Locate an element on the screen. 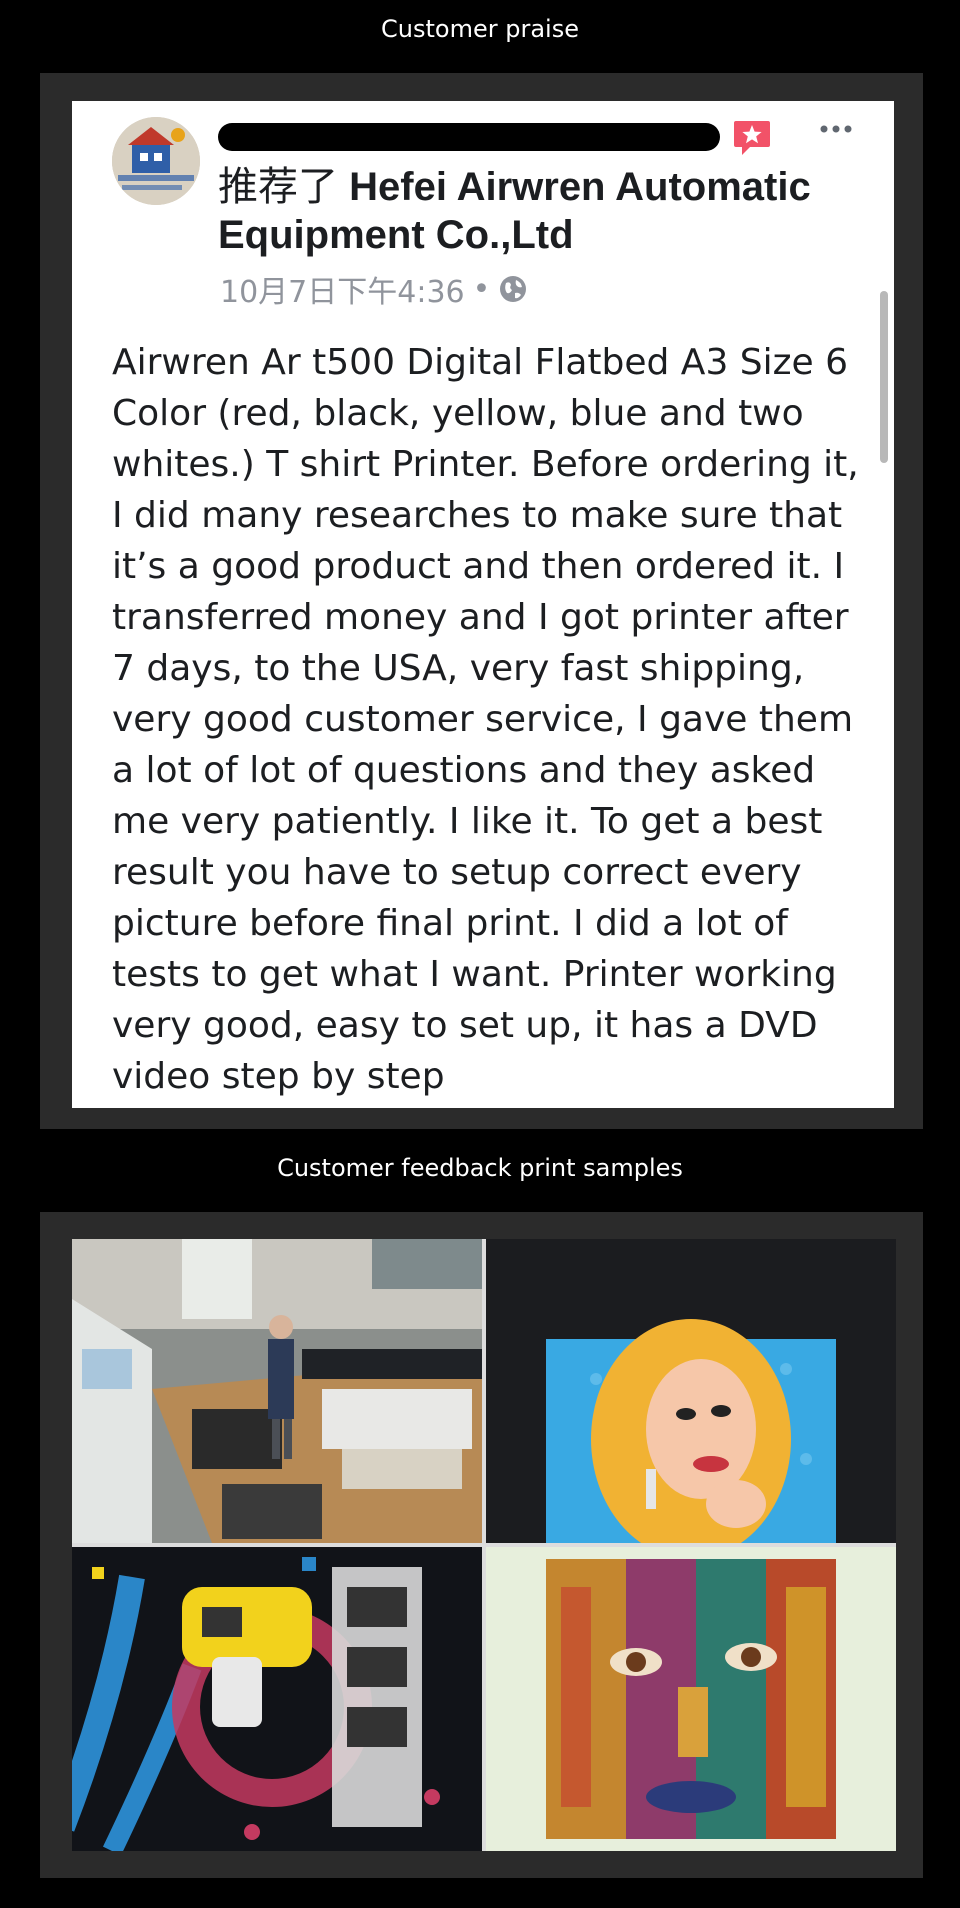 The height and width of the screenshot is (1908, 960). post-meta: 10月7日下午4:36 • is located at coordinates (374, 289).